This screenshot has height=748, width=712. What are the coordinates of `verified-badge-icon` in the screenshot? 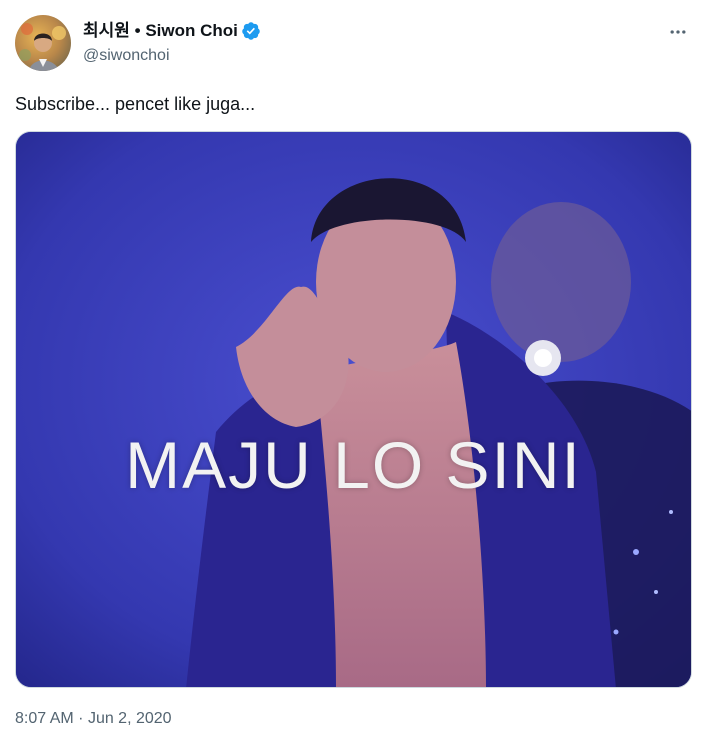 It's located at (251, 31).